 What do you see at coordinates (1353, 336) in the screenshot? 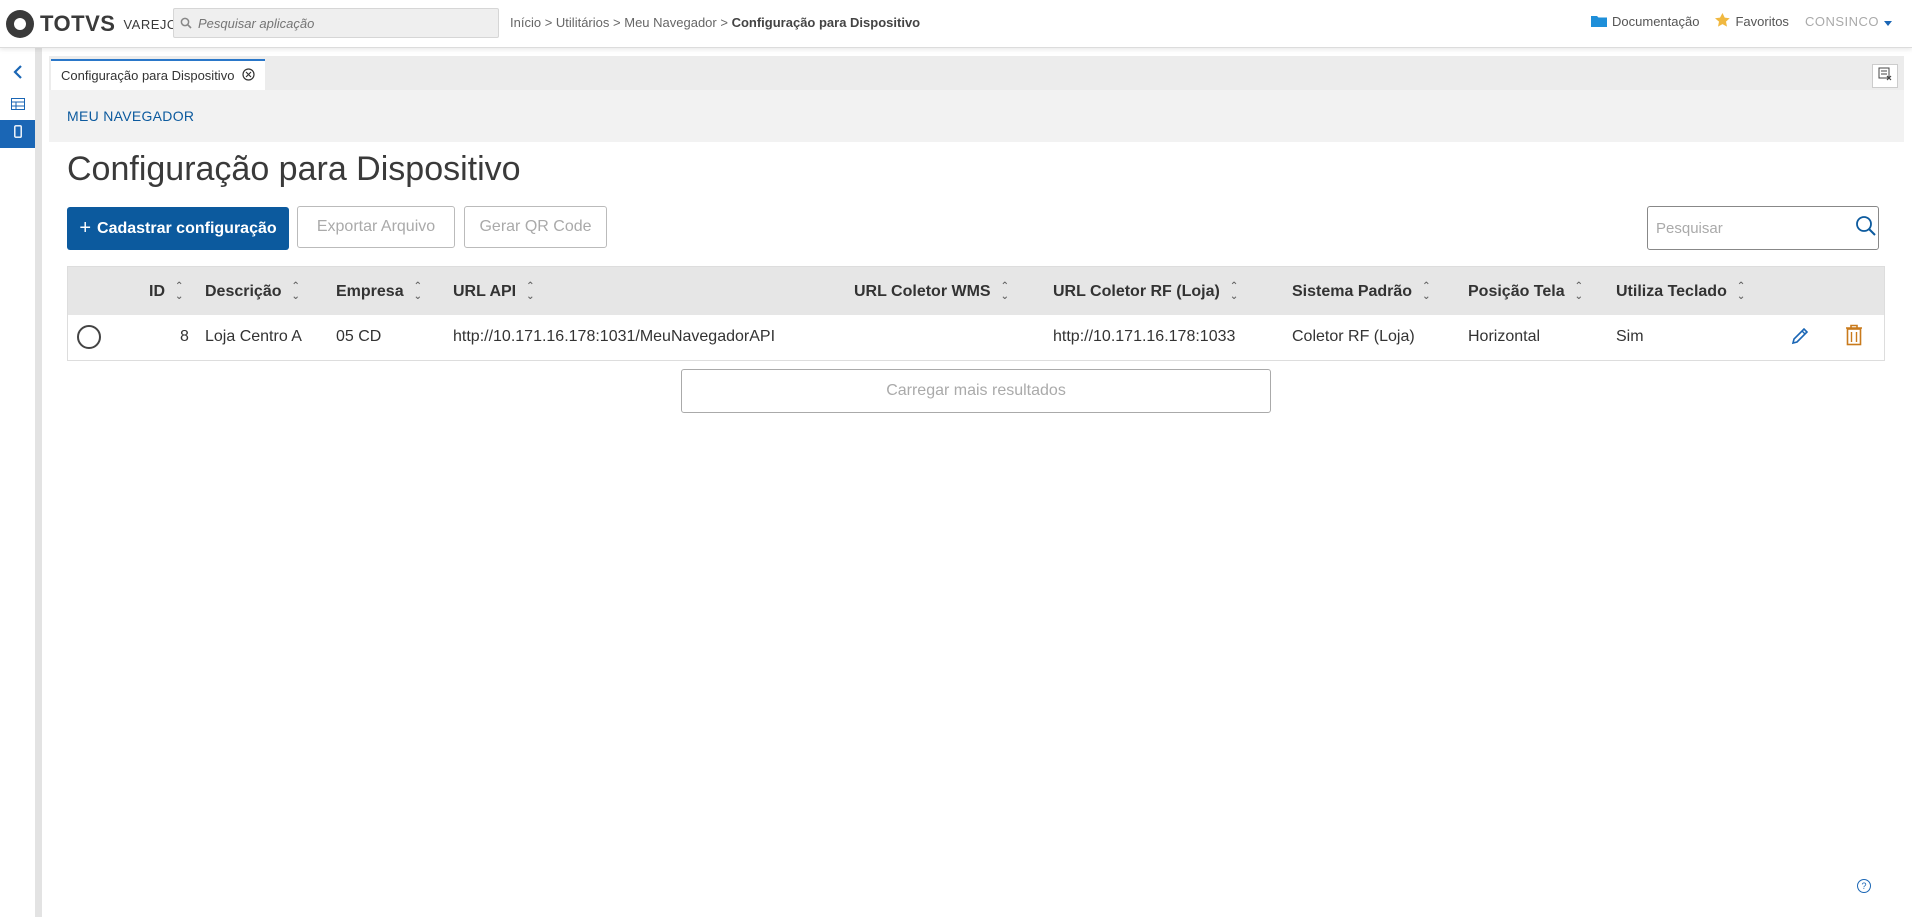
I see `cell-sistema-padrao: Coletor RF (Loja)` at bounding box center [1353, 336].